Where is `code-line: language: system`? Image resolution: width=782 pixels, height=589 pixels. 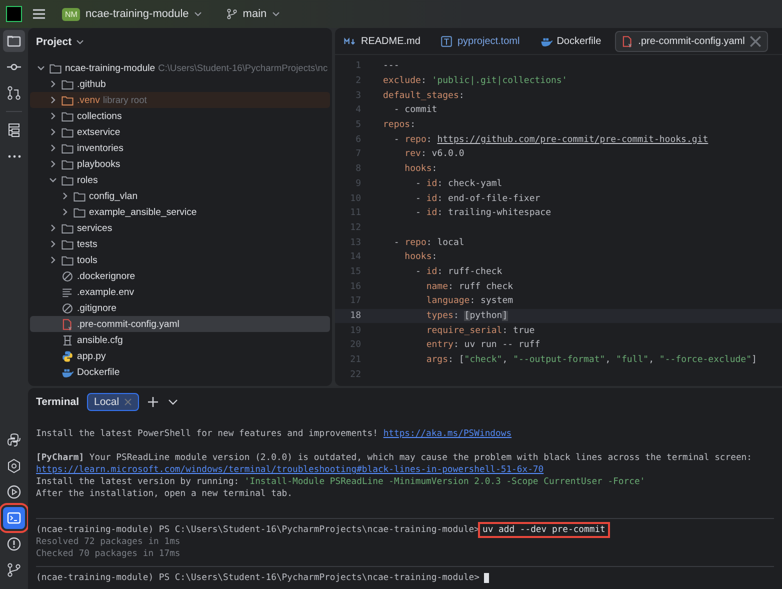 code-line: language: system is located at coordinates (469, 301).